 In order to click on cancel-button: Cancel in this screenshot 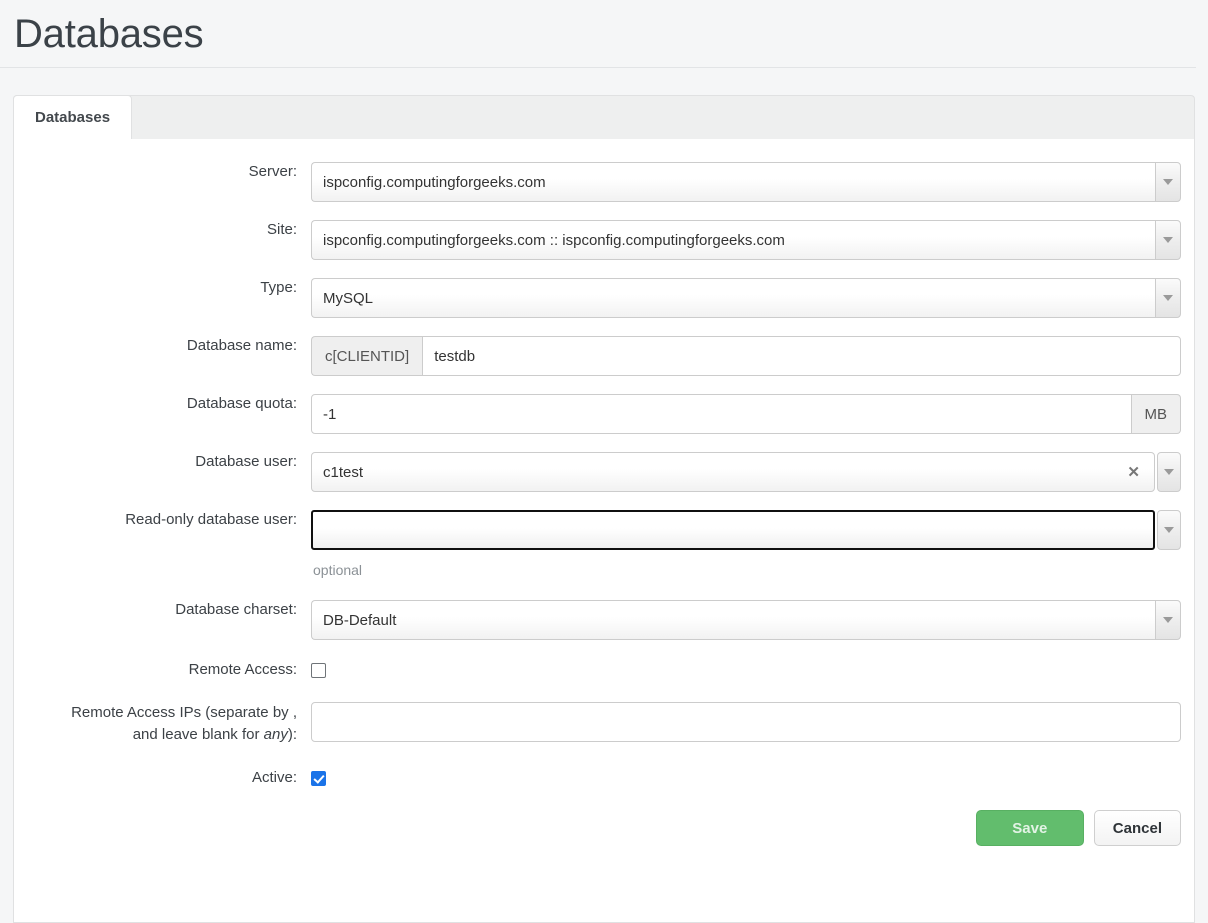, I will do `click(1137, 828)`.